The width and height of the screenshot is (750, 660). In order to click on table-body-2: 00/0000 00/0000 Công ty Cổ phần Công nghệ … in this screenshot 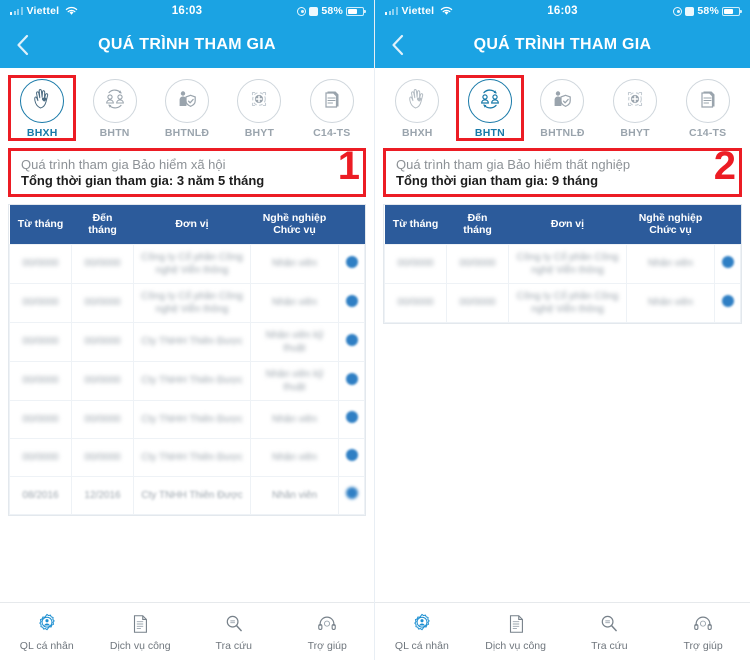, I will do `click(562, 283)`.